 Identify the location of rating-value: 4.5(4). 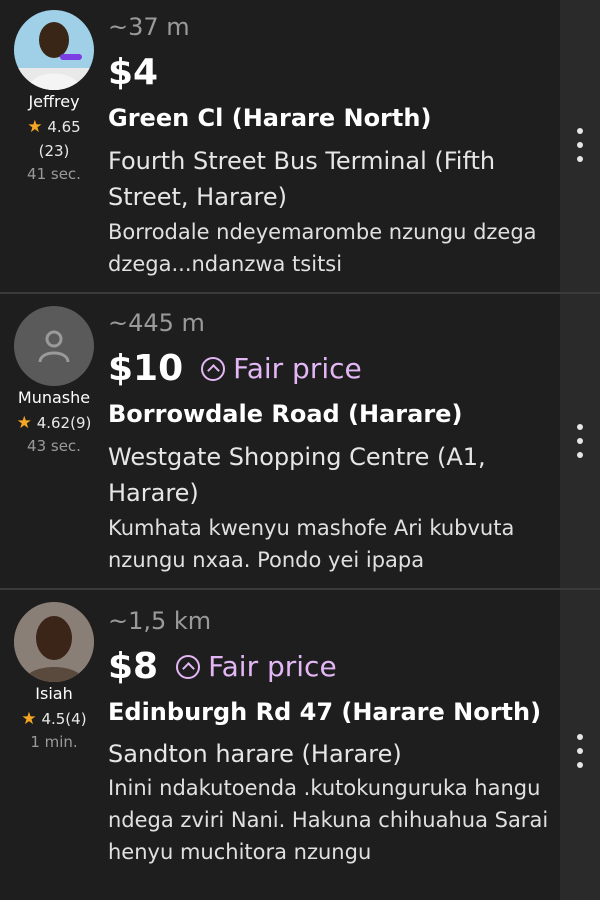
(64, 719).